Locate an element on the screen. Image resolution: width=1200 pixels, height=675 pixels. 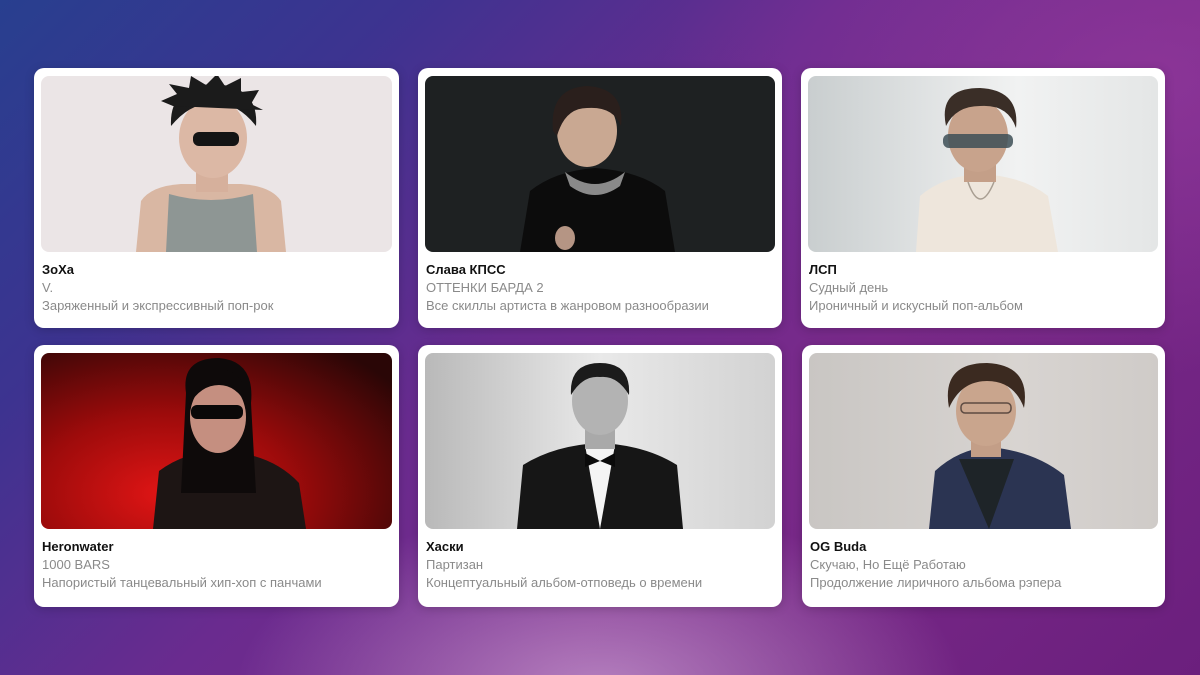
album-description: Продолжение лиричного альбома рэпера is located at coordinates (936, 582).